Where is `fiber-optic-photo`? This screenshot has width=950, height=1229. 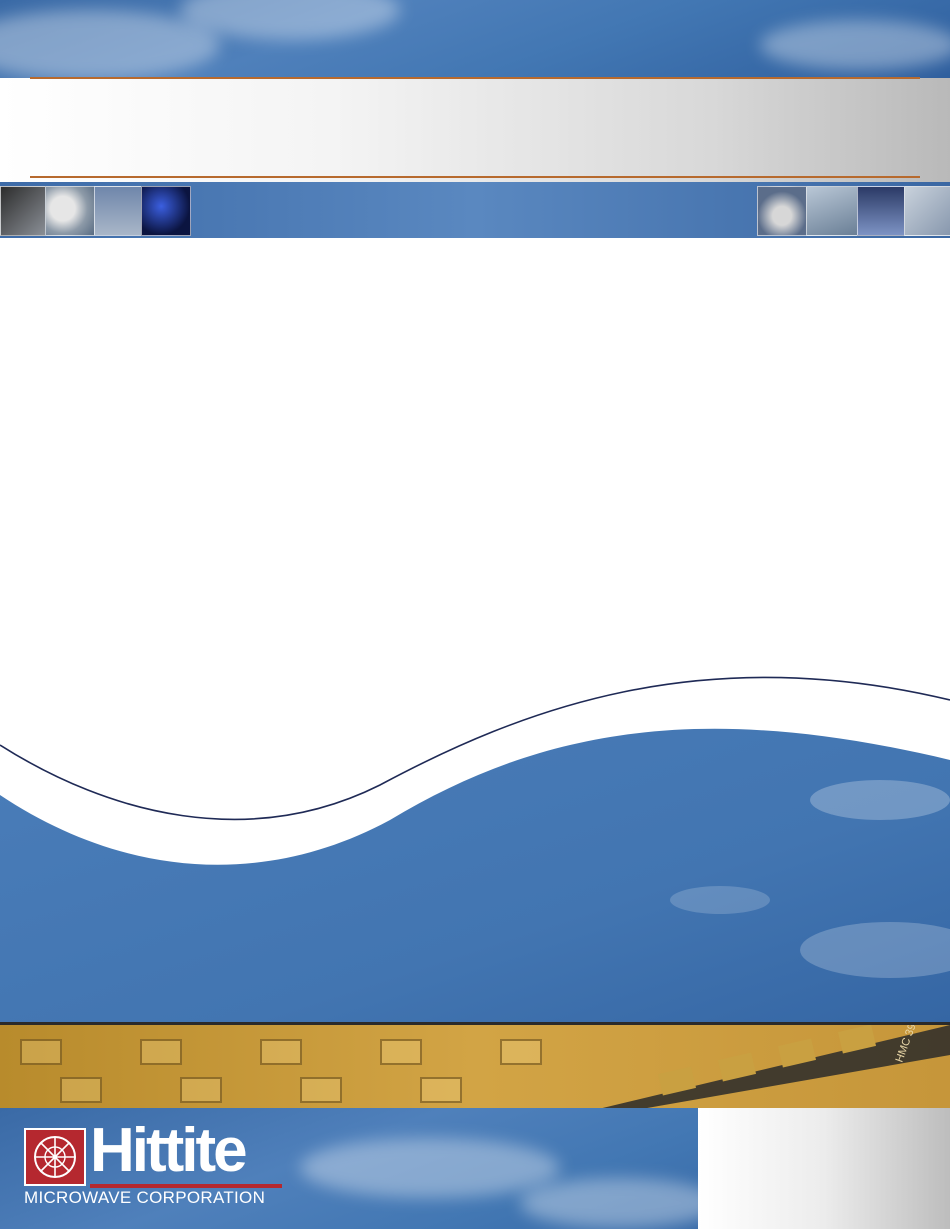
fiber-optic-photo is located at coordinates (166, 211).